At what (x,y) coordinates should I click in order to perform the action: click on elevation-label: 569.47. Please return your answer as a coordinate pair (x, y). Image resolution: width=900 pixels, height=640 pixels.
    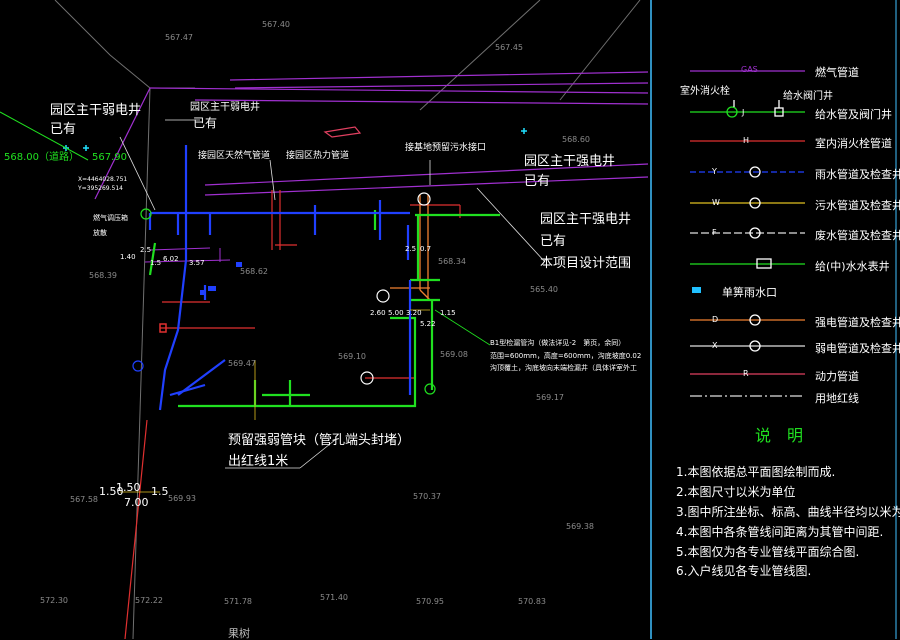
    Looking at the image, I should click on (242, 363).